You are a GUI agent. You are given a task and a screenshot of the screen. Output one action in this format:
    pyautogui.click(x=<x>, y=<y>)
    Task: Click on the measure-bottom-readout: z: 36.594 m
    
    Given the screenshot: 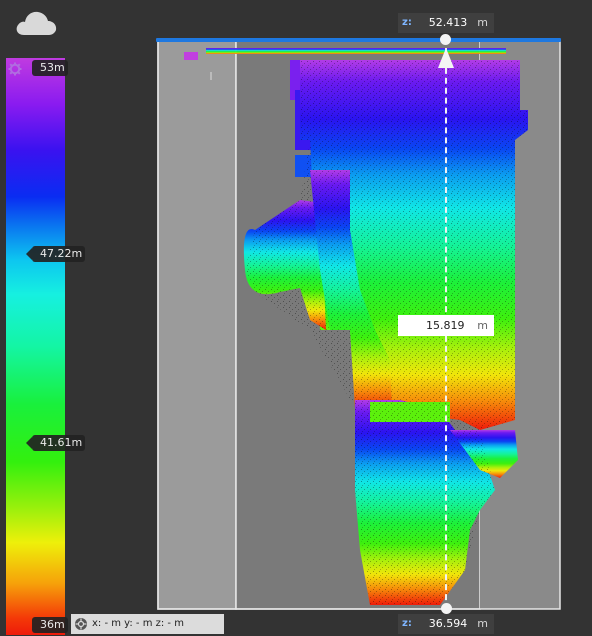 What is the action you would take?
    pyautogui.click(x=446, y=624)
    